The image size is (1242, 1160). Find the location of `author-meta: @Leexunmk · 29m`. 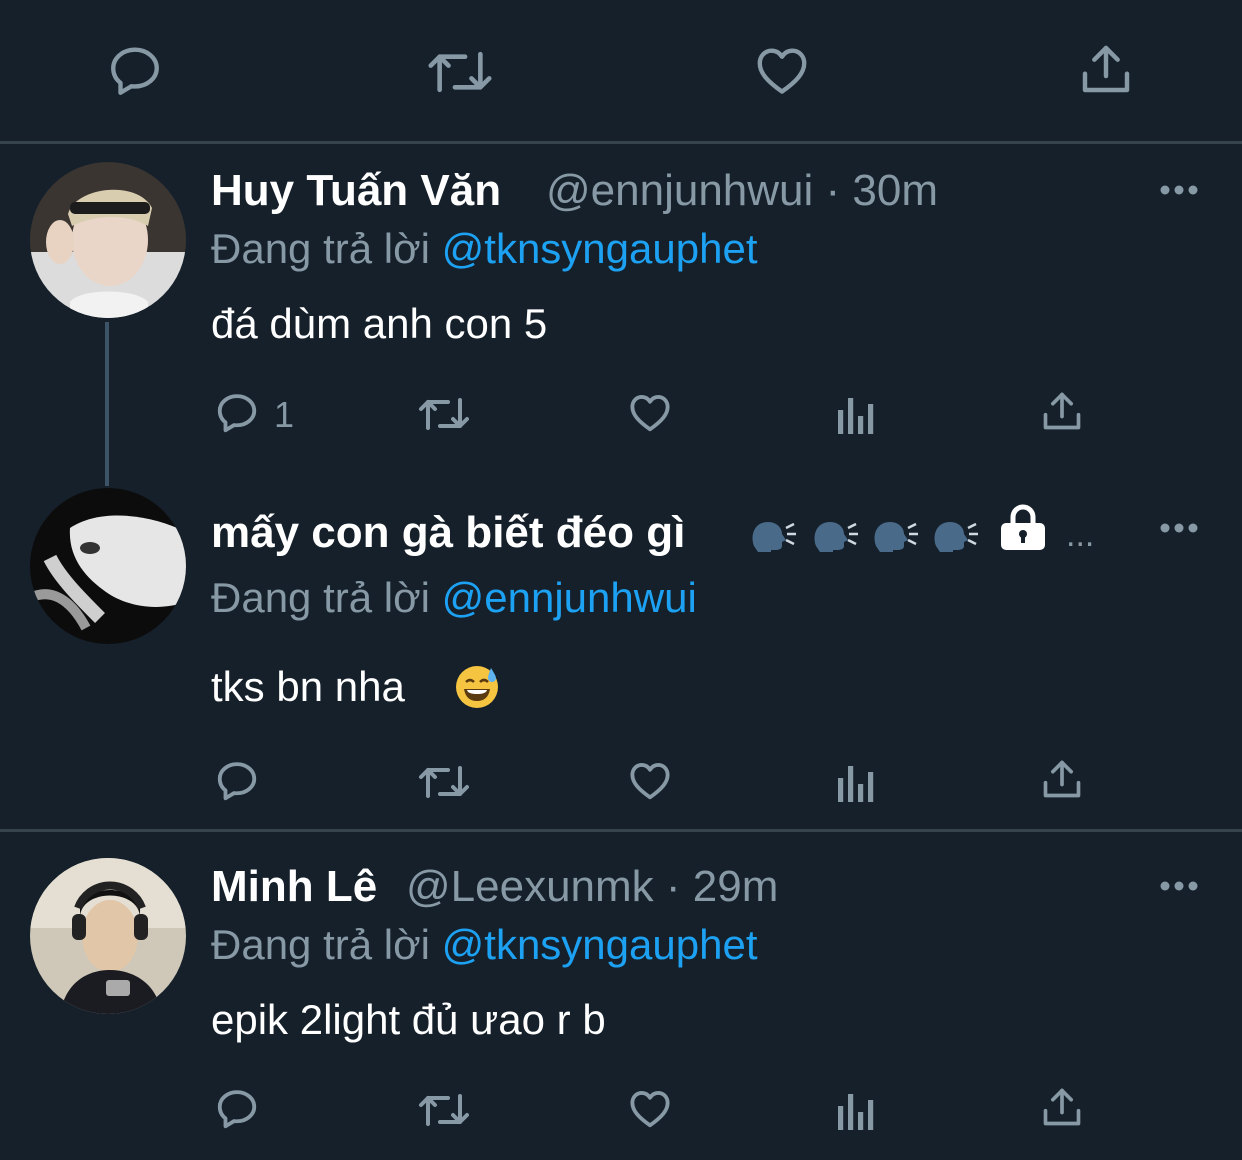

author-meta: @Leexunmk · 29m is located at coordinates (592, 887).